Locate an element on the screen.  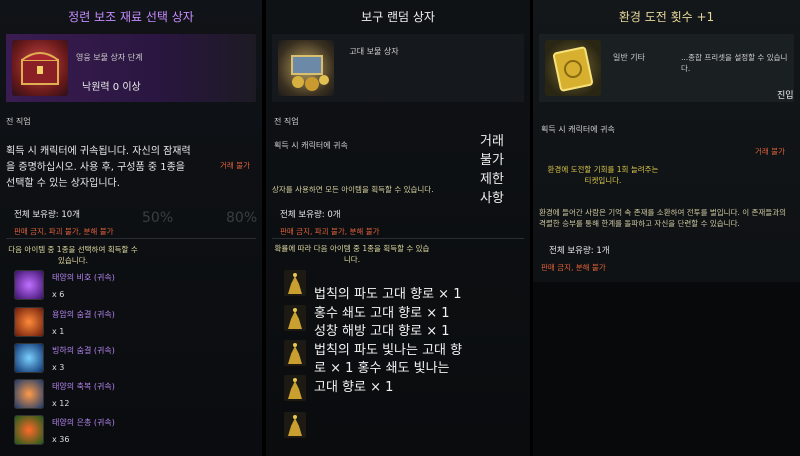
golden-ticket-icon is located at coordinates (573, 68).